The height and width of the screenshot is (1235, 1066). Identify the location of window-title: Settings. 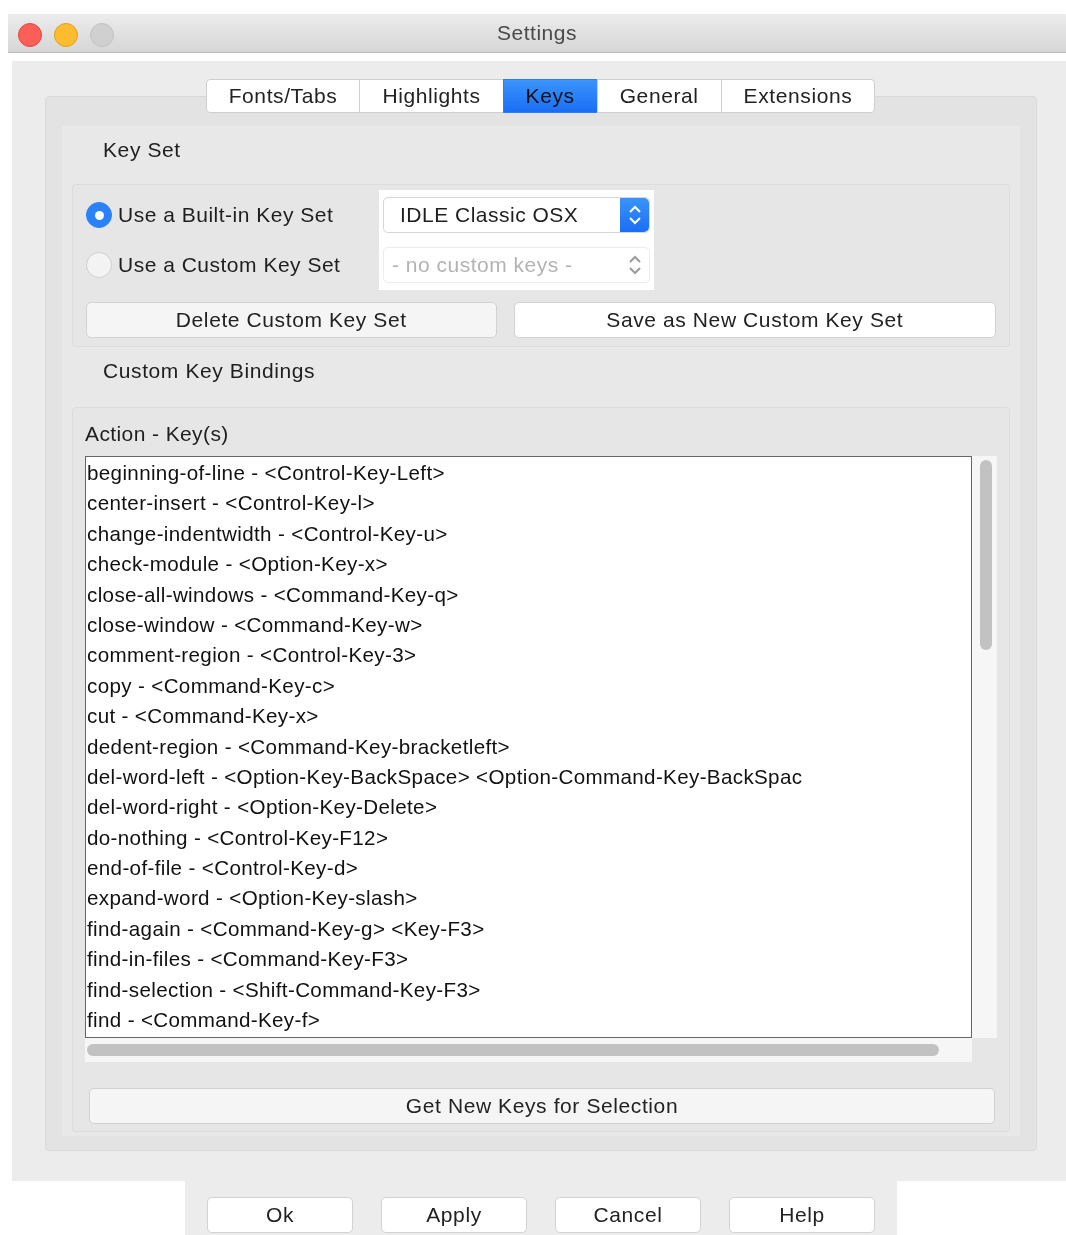
(537, 33).